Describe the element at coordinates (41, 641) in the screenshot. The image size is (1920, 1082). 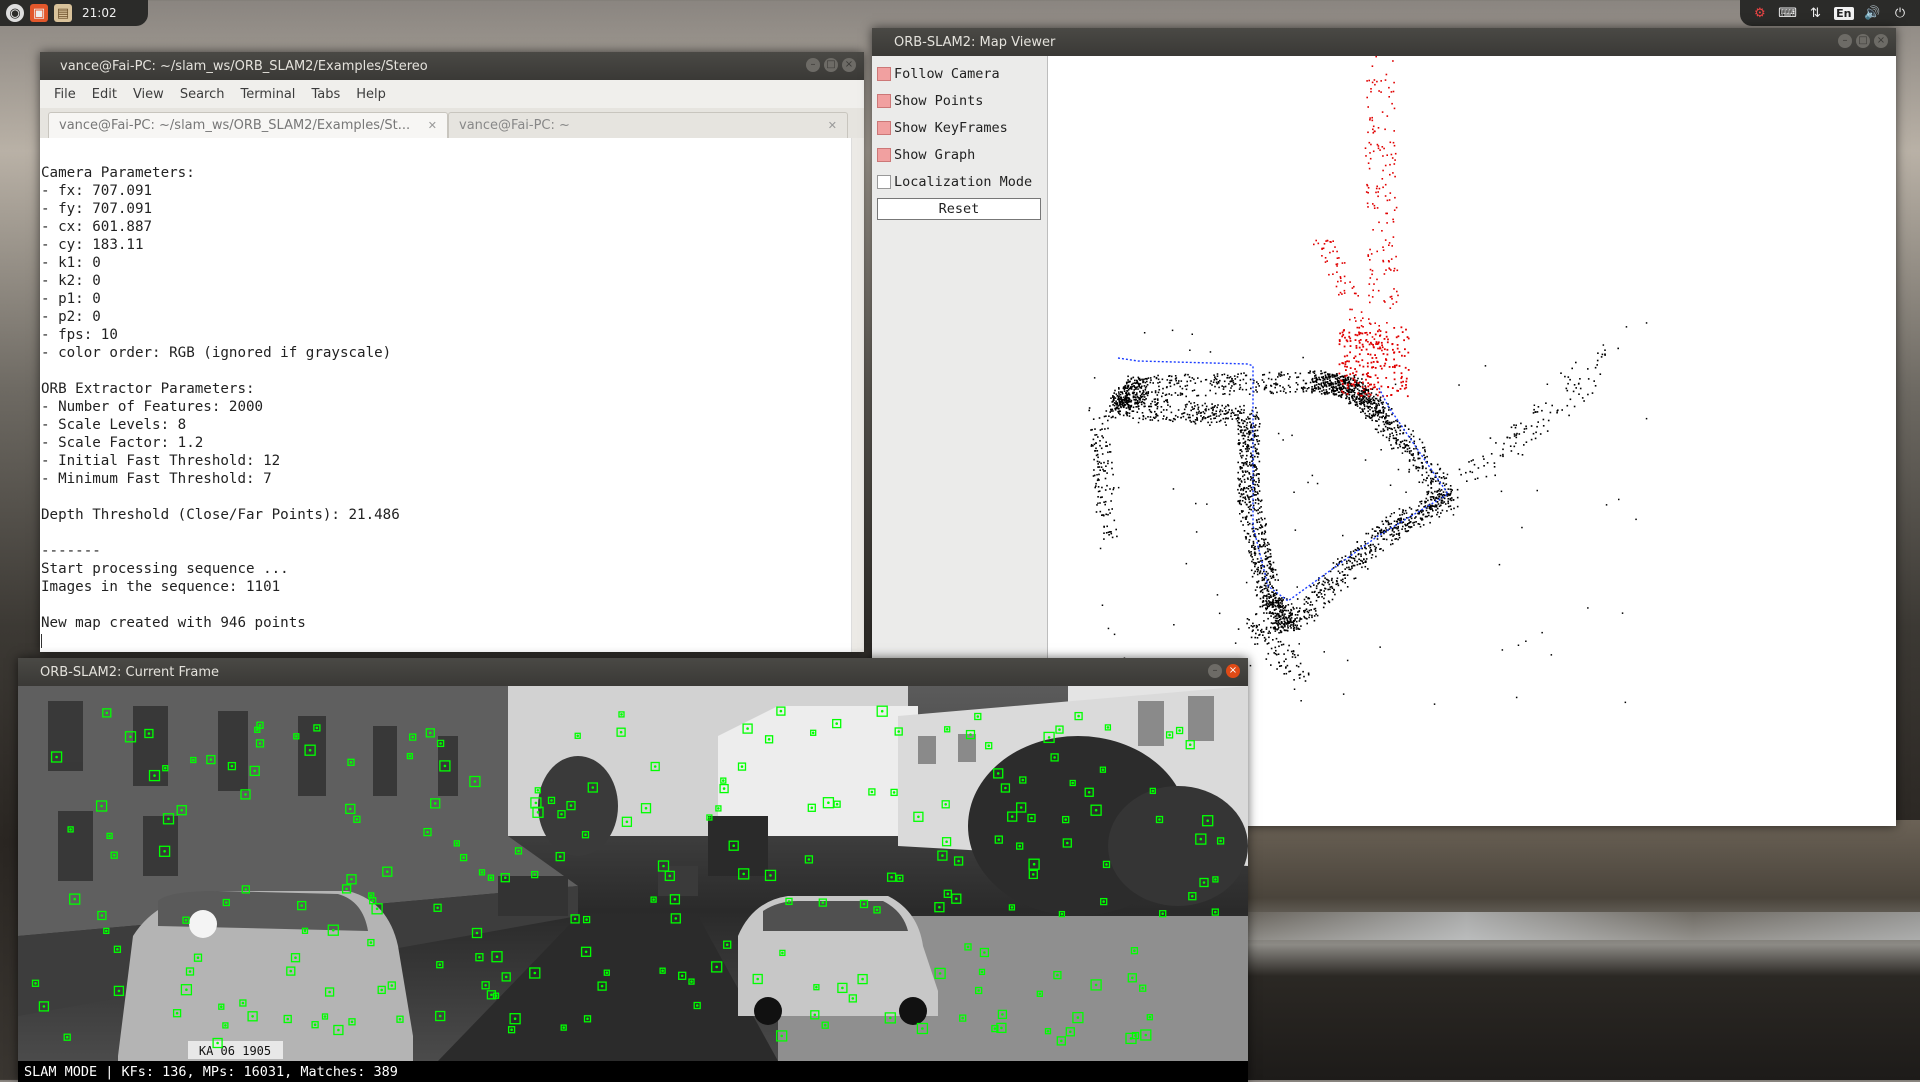
I see `terminal-cursor` at that location.